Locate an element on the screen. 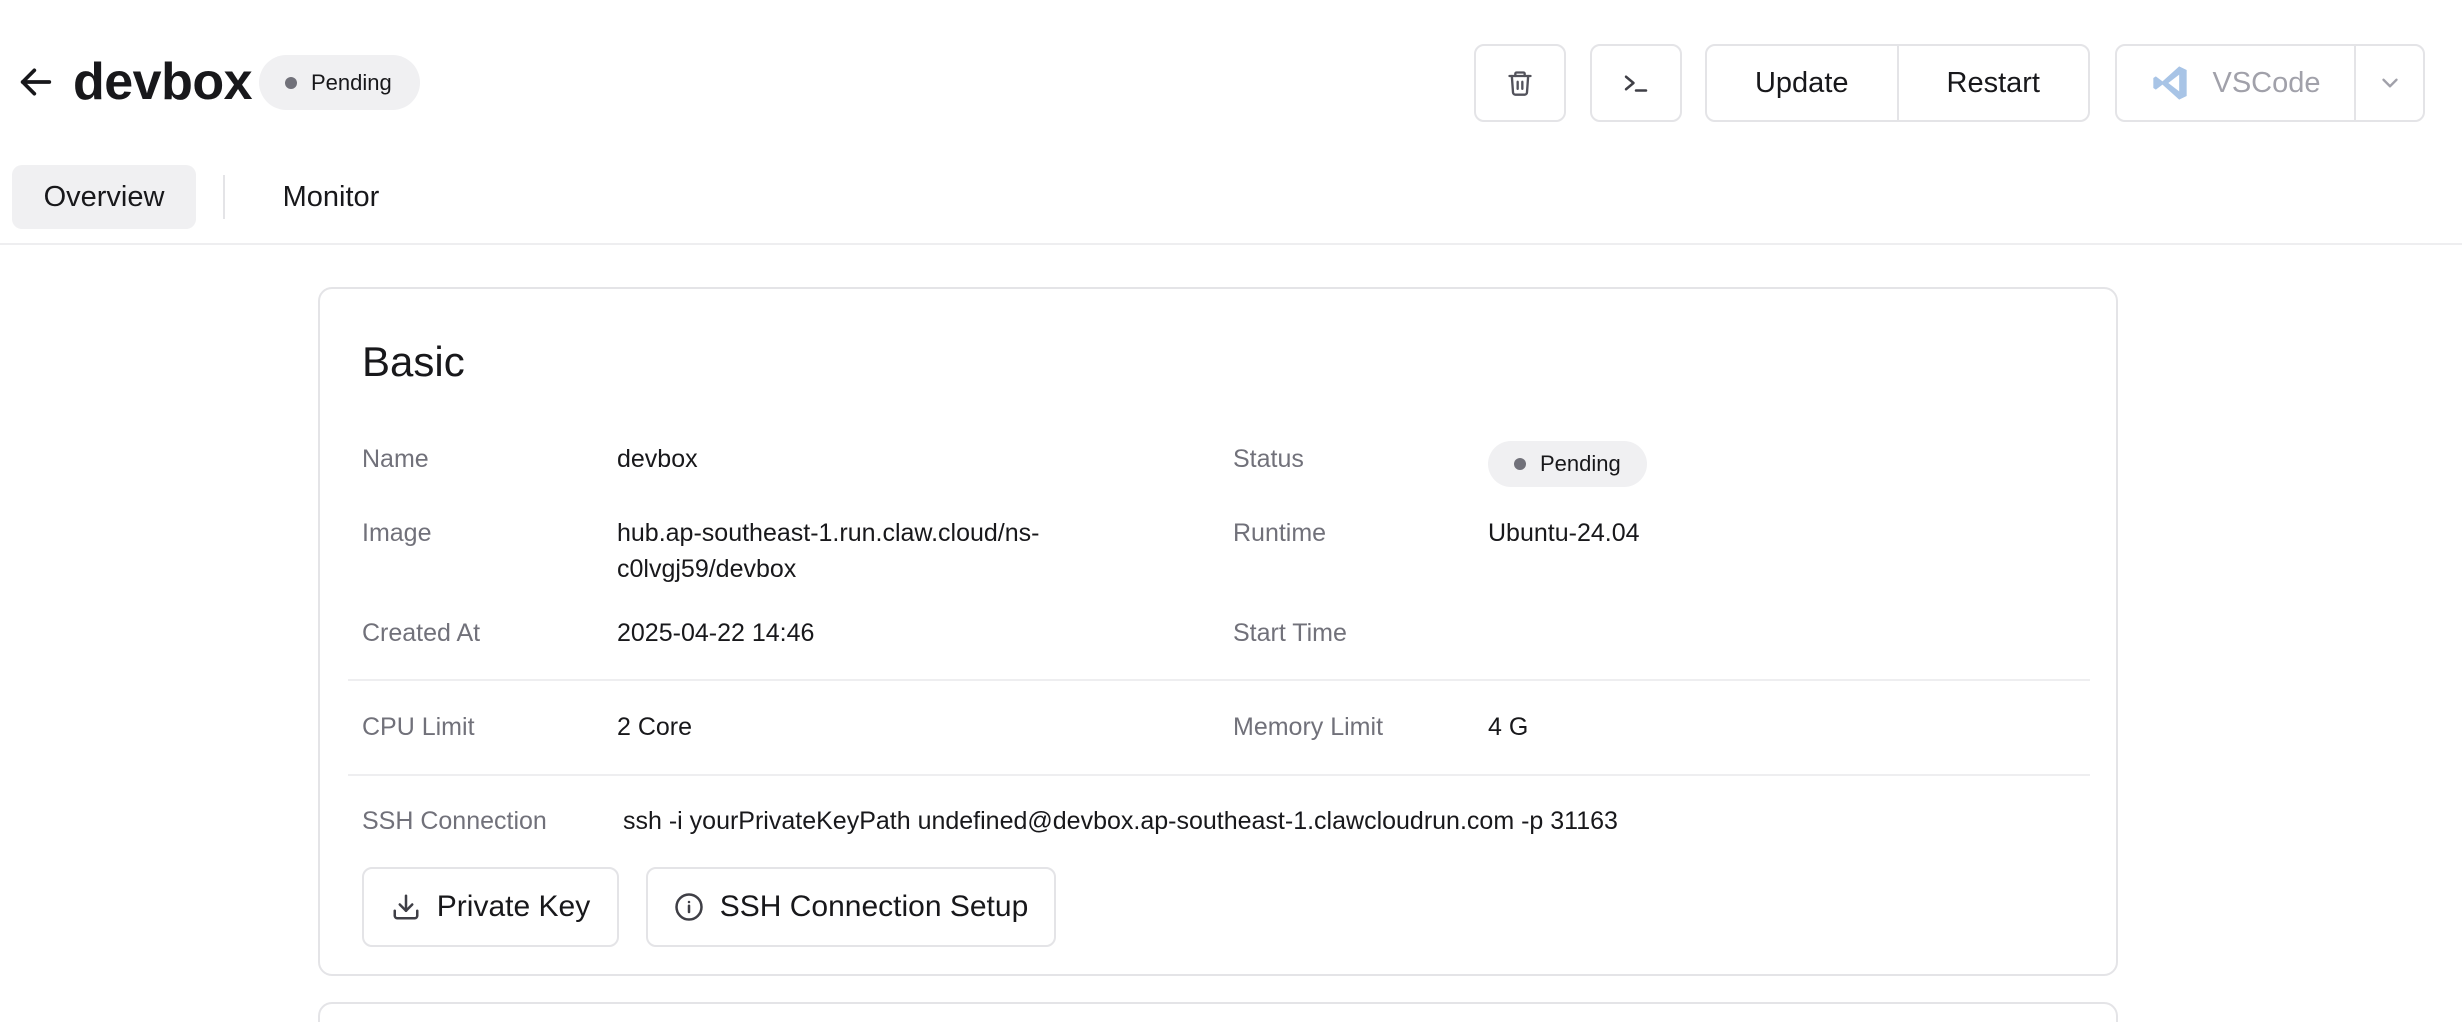 The width and height of the screenshot is (2462, 1022). terminal-button is located at coordinates (1636, 83).